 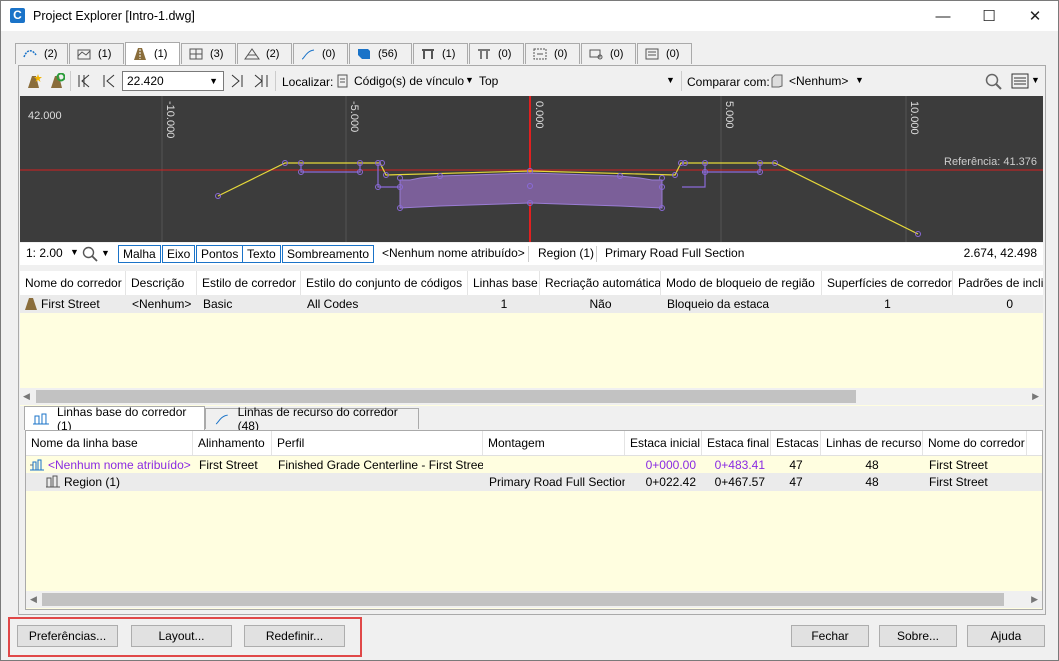 I want to click on cell-end-station: 0+467.57, so click(x=739, y=482).